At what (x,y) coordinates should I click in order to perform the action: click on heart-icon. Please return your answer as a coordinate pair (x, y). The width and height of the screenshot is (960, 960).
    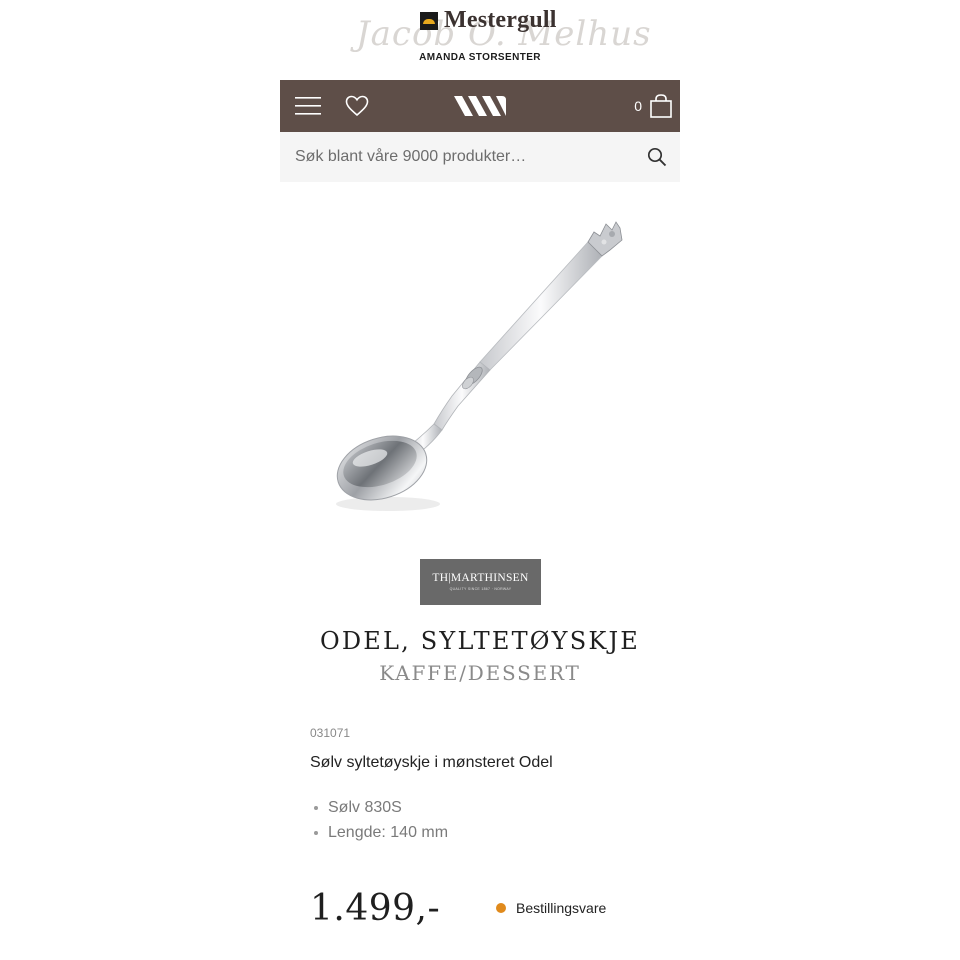
    Looking at the image, I should click on (357, 106).